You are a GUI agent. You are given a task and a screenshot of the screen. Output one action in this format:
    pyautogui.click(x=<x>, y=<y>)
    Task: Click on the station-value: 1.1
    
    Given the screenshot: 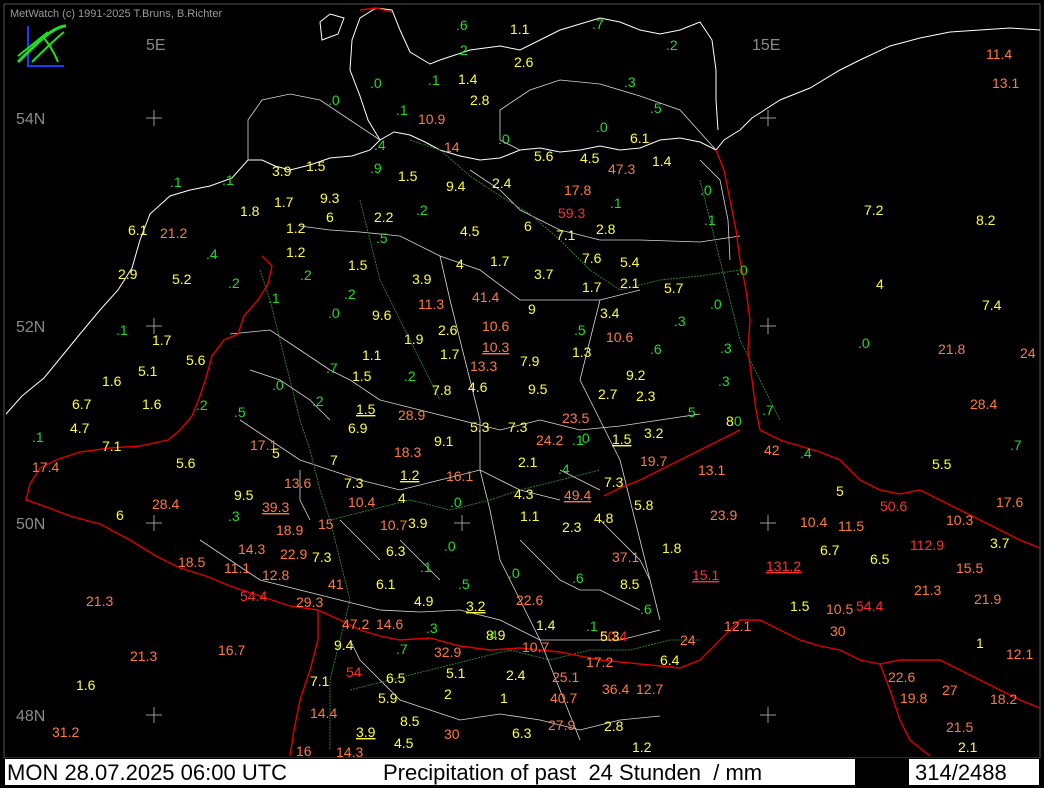 What is the action you would take?
    pyautogui.click(x=520, y=29)
    